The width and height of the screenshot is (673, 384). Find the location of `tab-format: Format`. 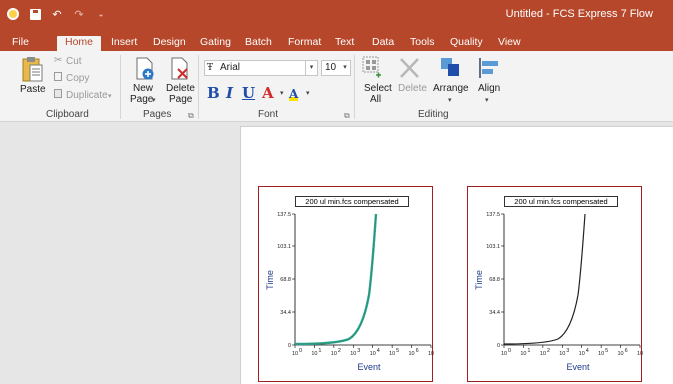

tab-format: Format is located at coordinates (304, 43).